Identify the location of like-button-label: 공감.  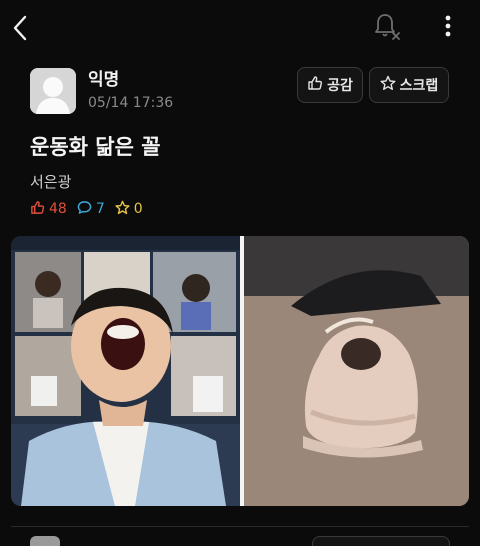
(340, 86).